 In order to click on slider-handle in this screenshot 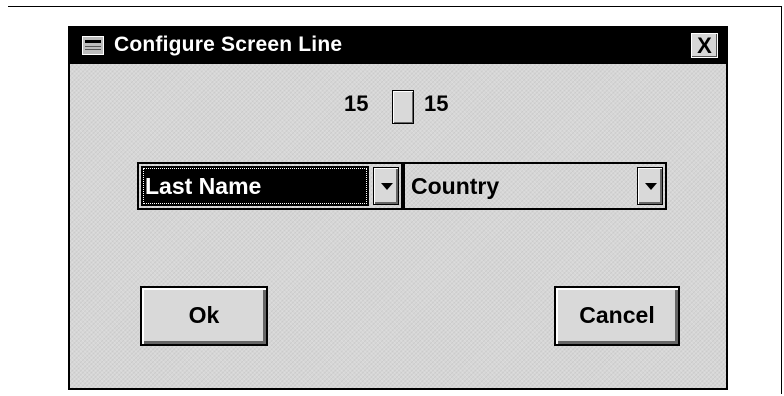, I will do `click(403, 107)`.